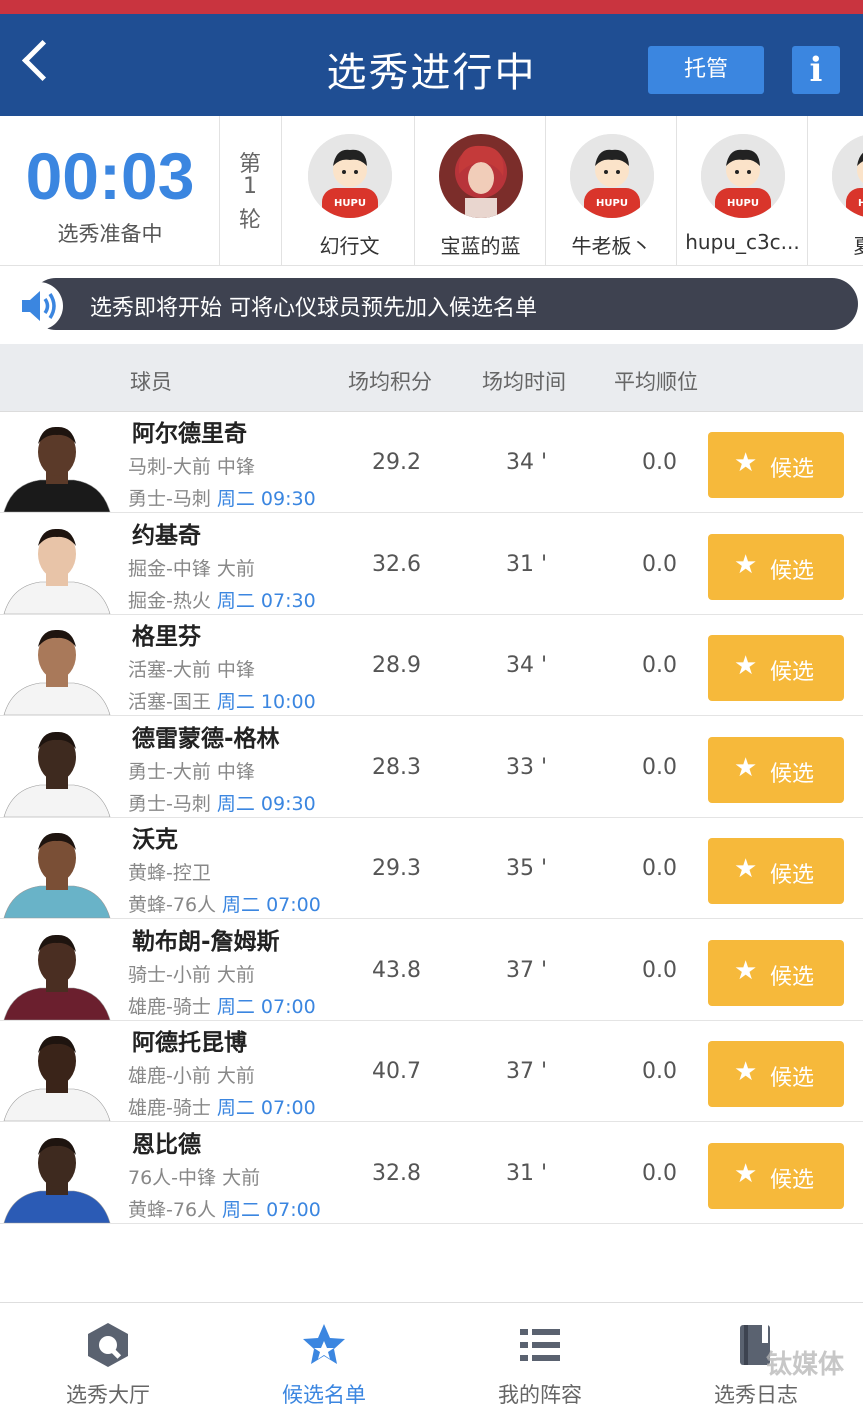 The width and height of the screenshot is (863, 1413). Describe the element at coordinates (611, 190) in the screenshot. I see `drafter-slot: HUPU 牛老板丶` at that location.